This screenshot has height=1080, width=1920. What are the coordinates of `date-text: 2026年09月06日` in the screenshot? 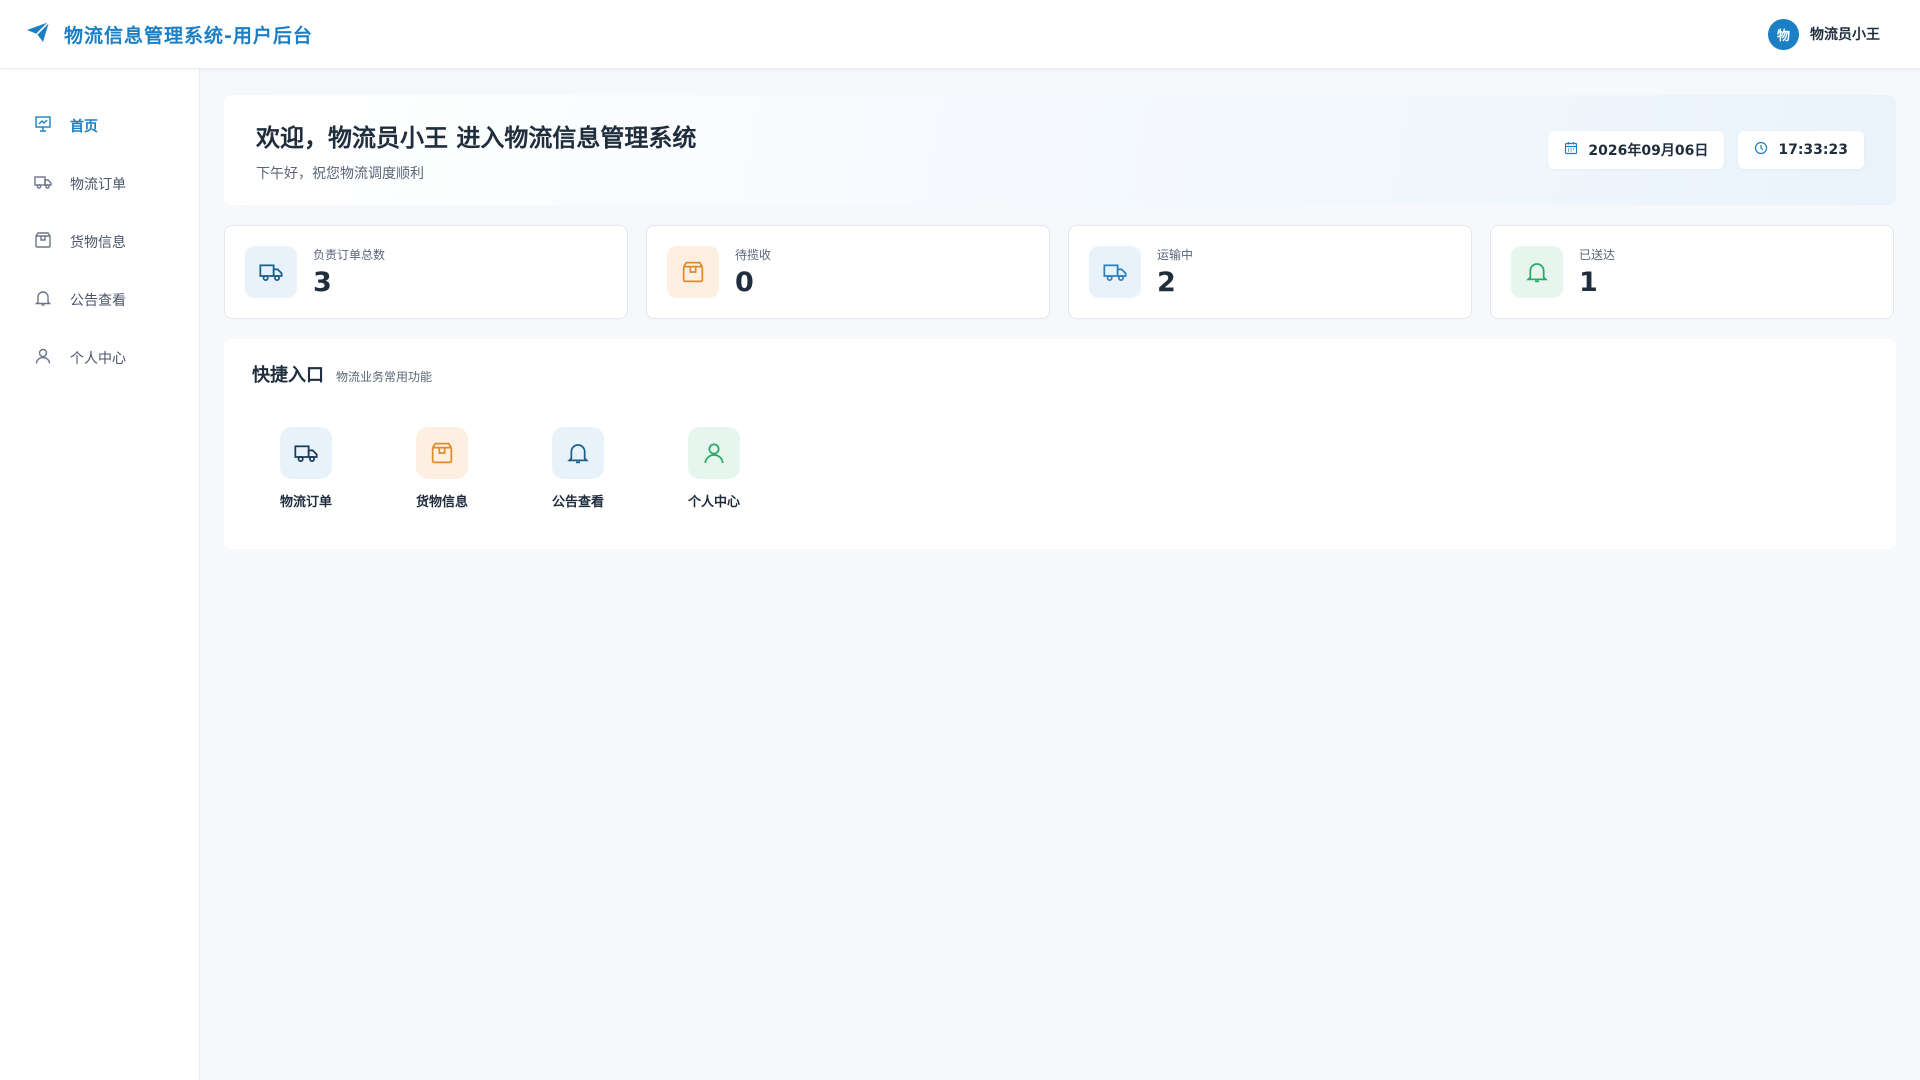 It's located at (1648, 151).